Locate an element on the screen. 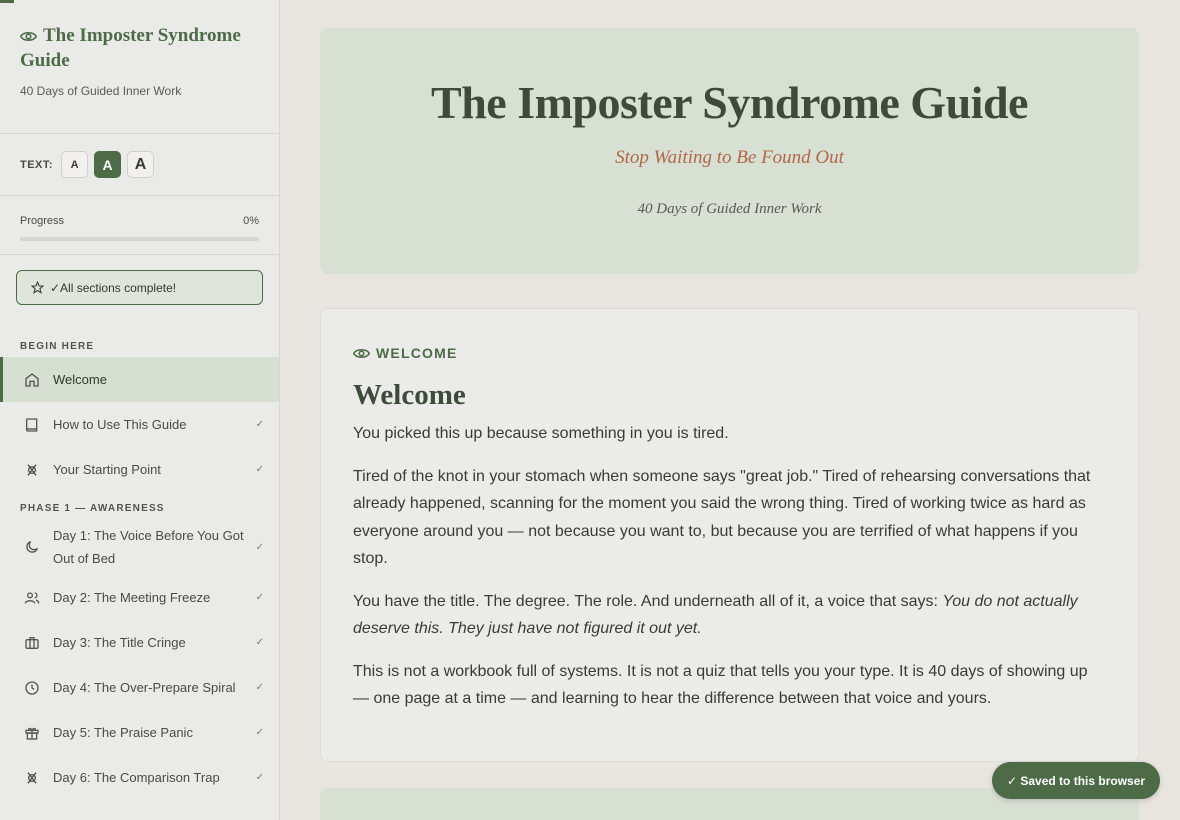  sidebar-item-welcome: Welcome is located at coordinates (139, 379).